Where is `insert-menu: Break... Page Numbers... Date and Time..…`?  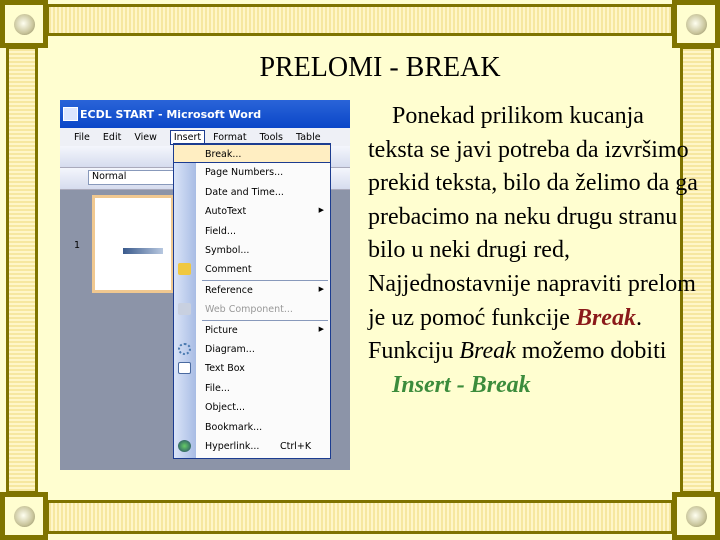
insert-menu: Break... Page Numbers... Date and Time..… is located at coordinates (252, 301).